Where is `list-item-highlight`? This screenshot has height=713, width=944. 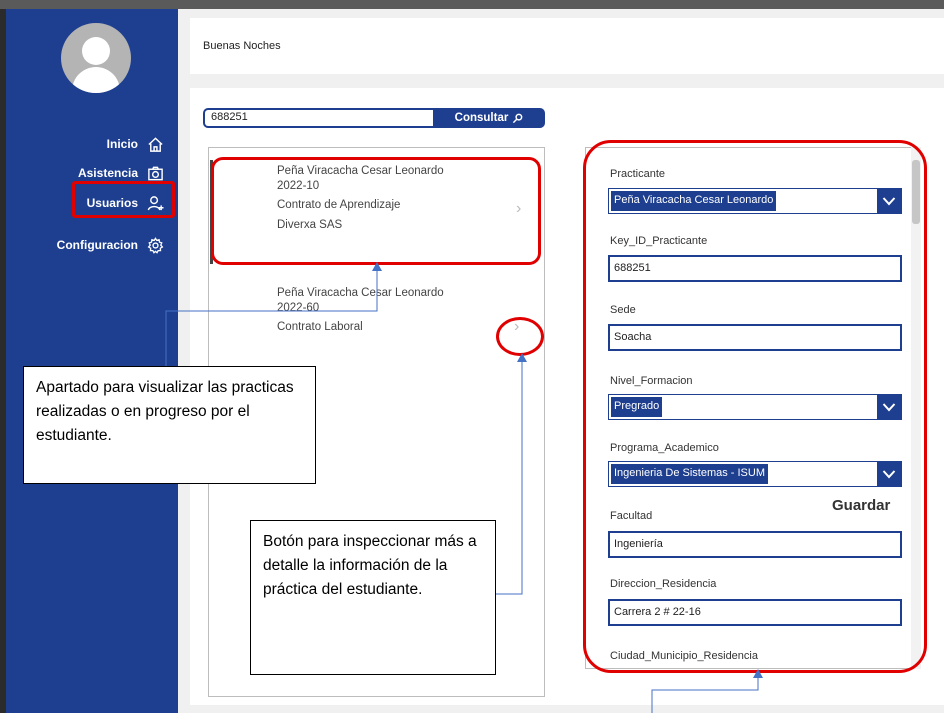 list-item-highlight is located at coordinates (376, 211).